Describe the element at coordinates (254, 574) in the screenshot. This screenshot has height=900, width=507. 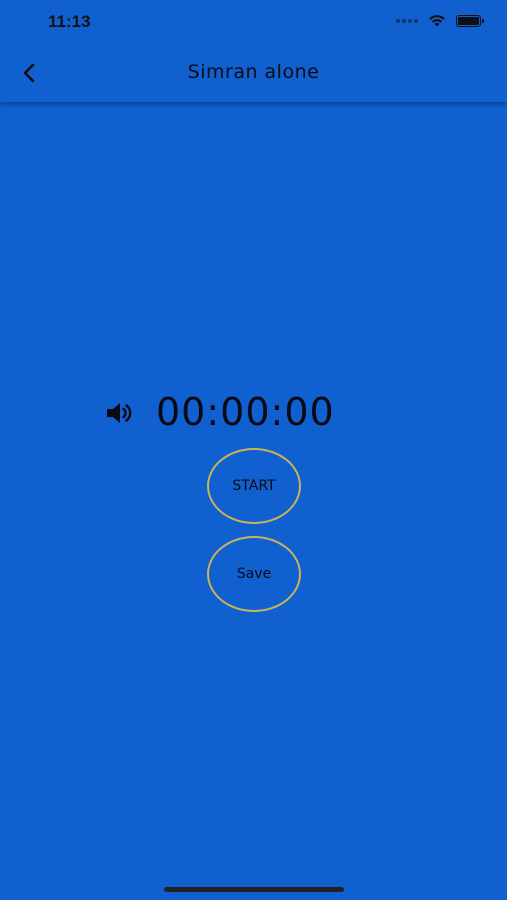
I see `save-button: Save` at that location.